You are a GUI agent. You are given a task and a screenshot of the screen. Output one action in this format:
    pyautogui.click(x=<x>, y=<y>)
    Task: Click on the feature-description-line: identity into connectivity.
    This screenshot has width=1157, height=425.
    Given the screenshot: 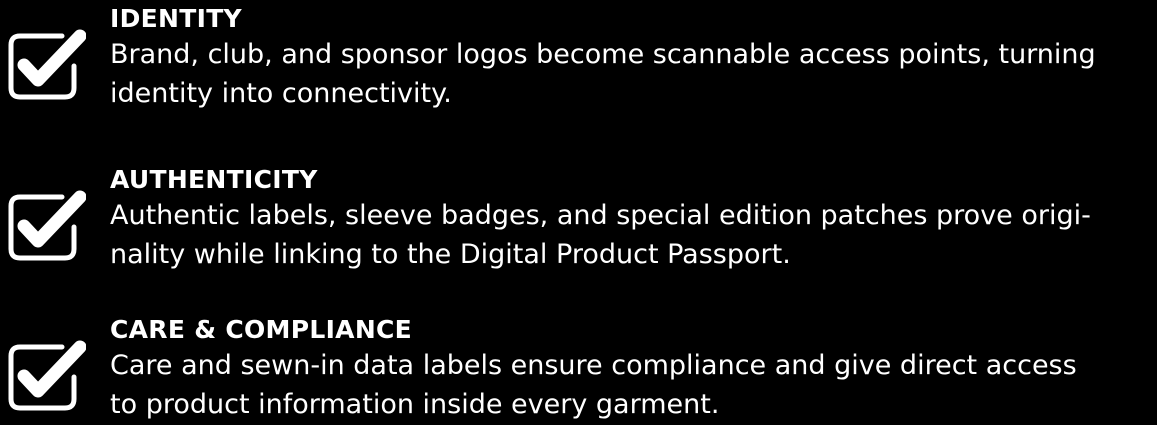 What is the action you would take?
    pyautogui.click(x=281, y=93)
    